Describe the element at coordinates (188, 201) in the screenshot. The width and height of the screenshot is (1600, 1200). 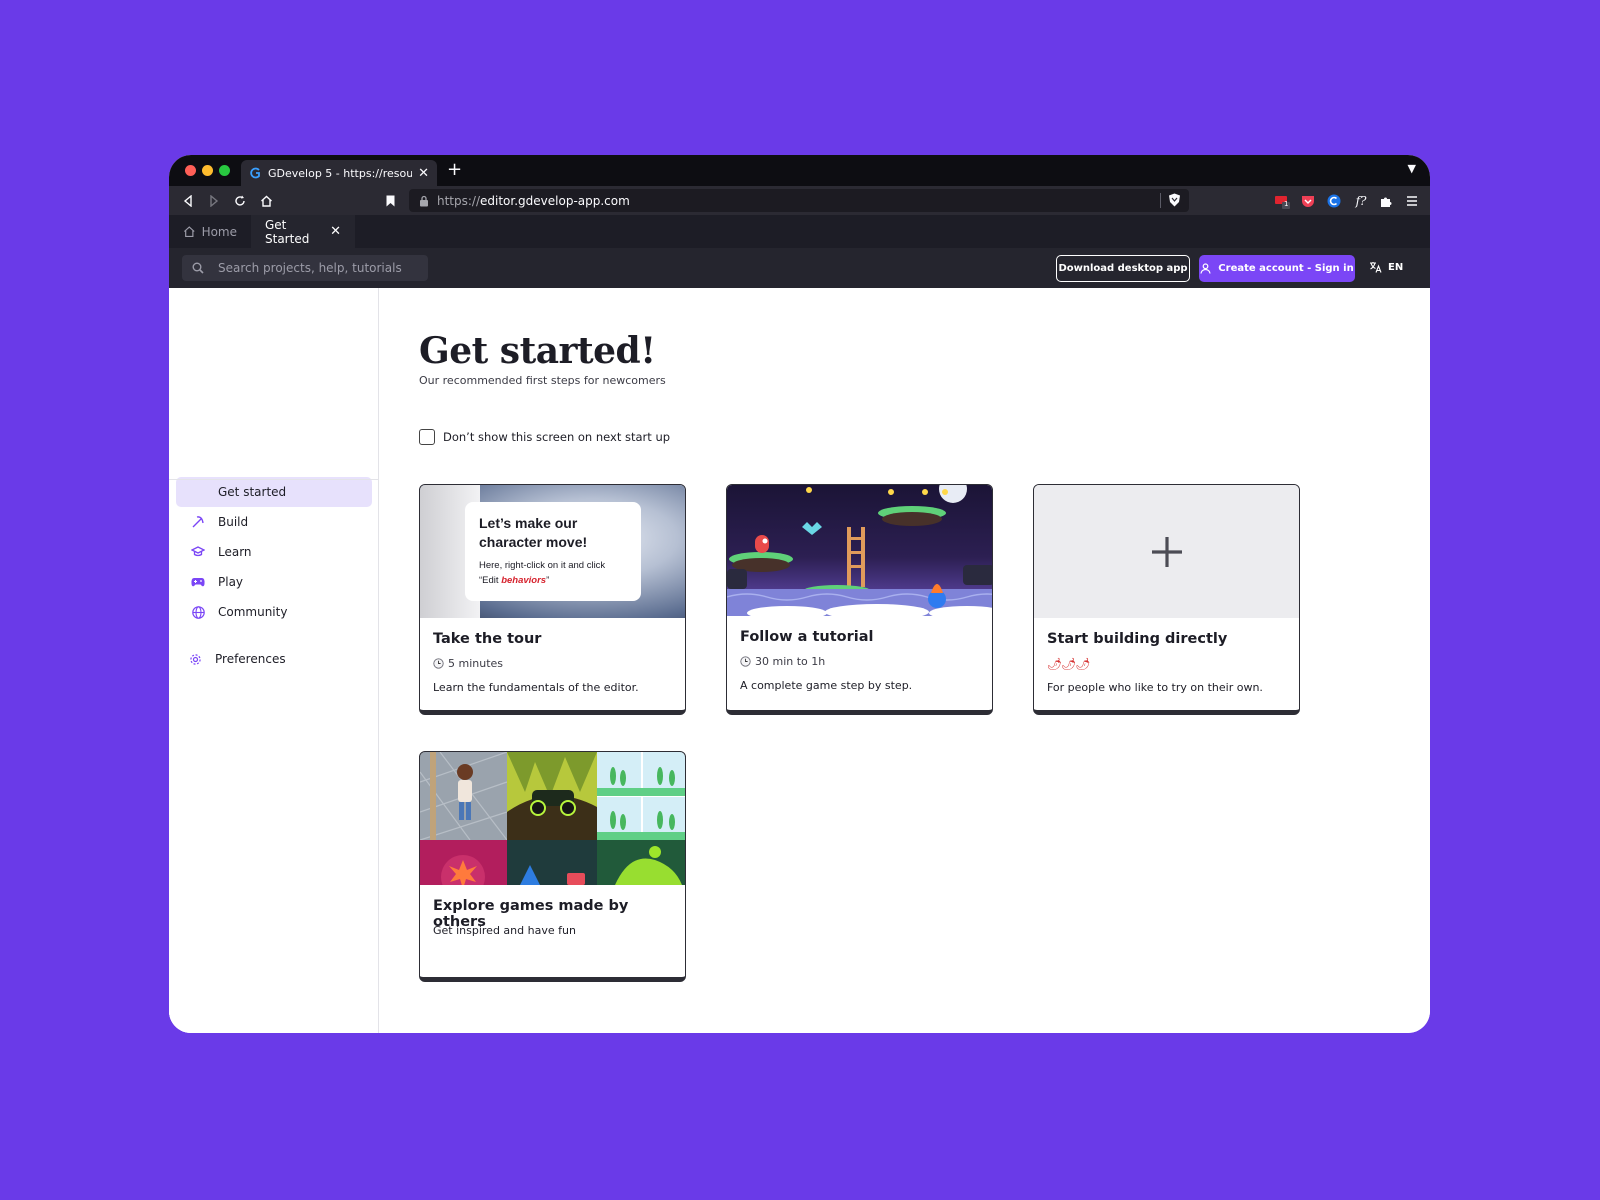
I see `back-icon` at that location.